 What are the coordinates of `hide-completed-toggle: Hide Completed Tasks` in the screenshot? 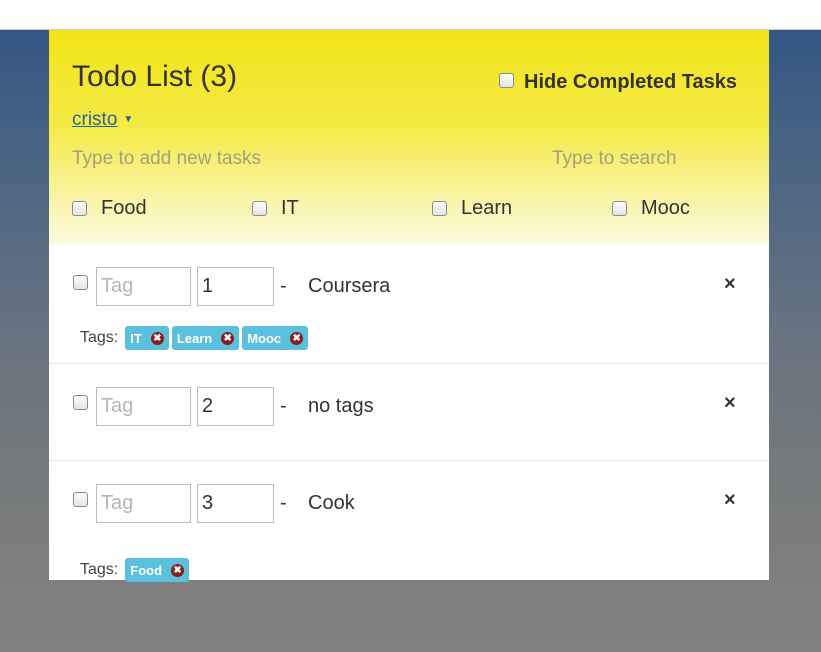 It's located at (618, 80).